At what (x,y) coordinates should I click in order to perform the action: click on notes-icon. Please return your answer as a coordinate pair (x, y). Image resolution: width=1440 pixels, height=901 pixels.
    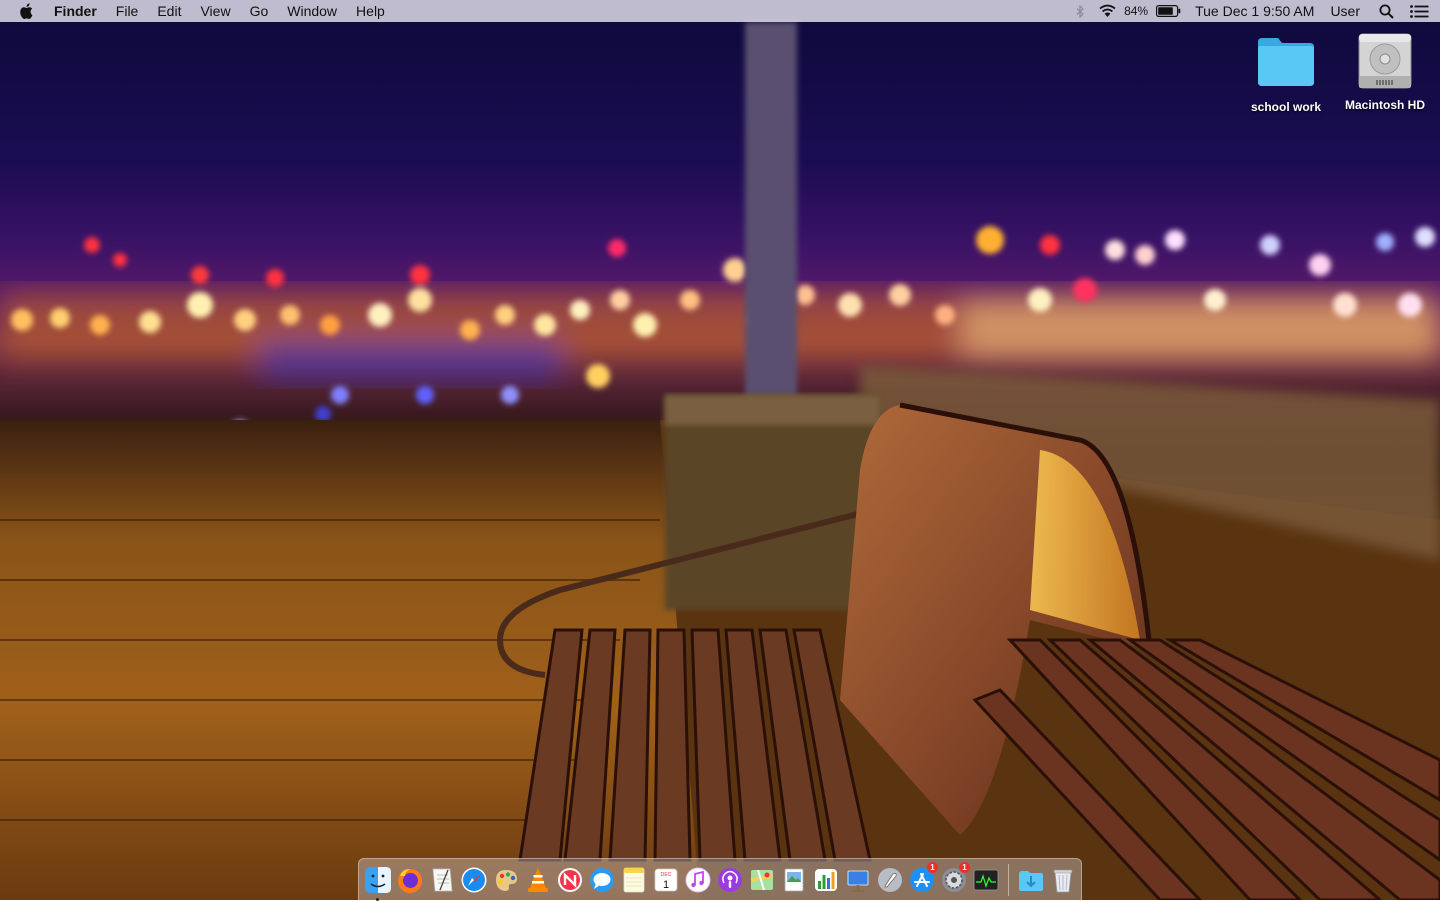
    Looking at the image, I should click on (634, 879).